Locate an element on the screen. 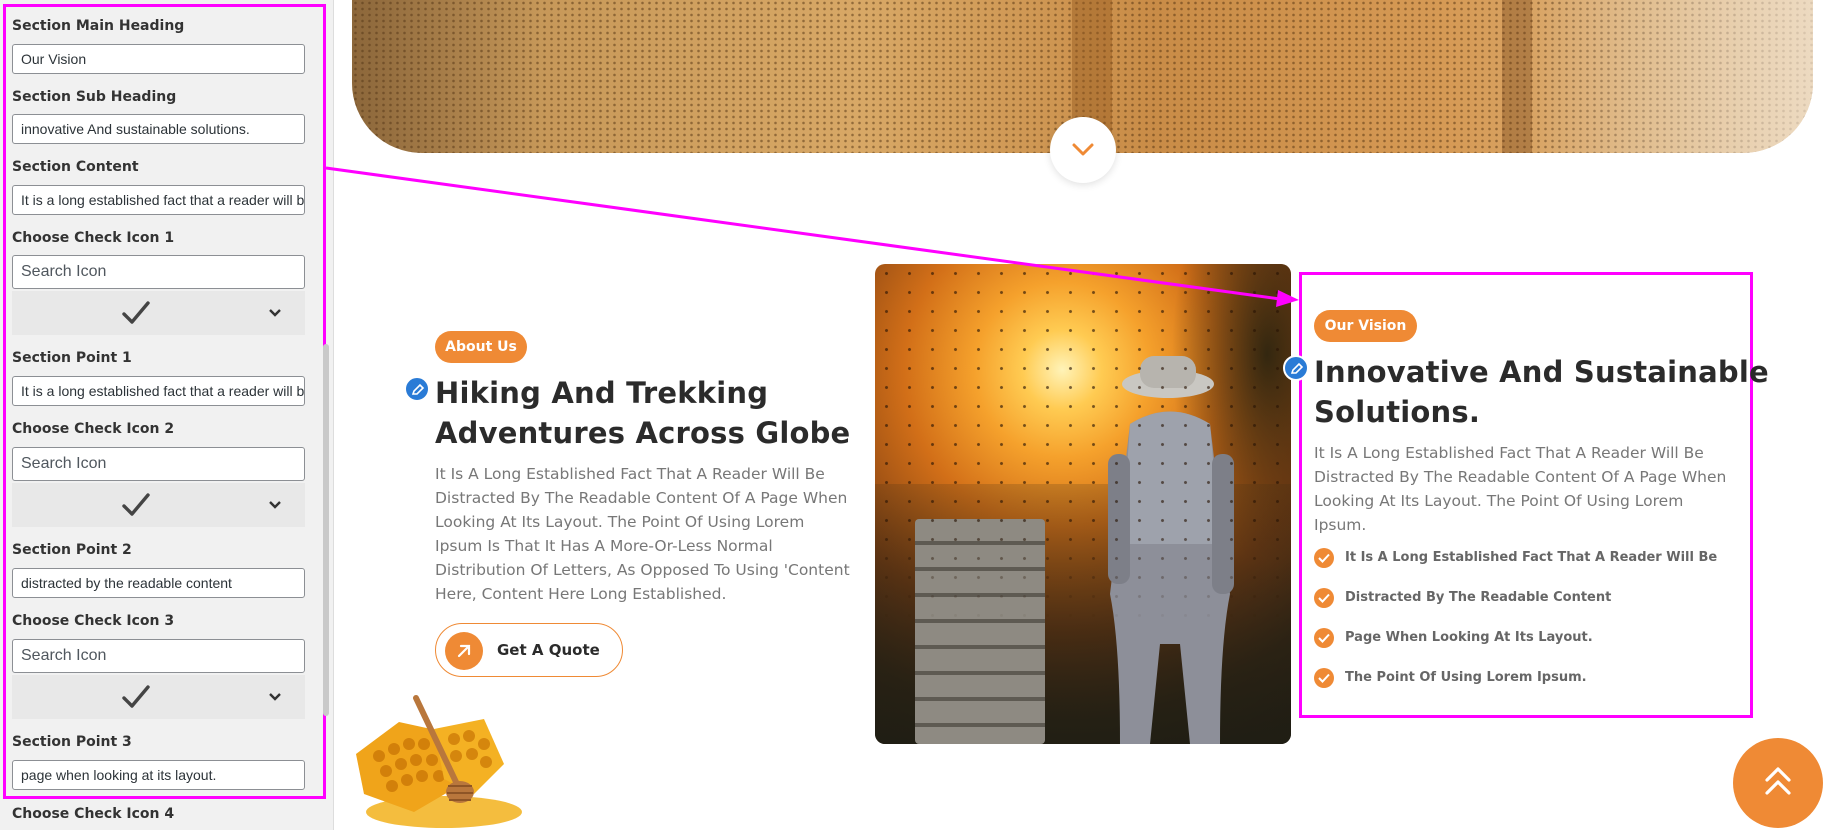  icon-search-input-3: Search Icon is located at coordinates (158, 656).